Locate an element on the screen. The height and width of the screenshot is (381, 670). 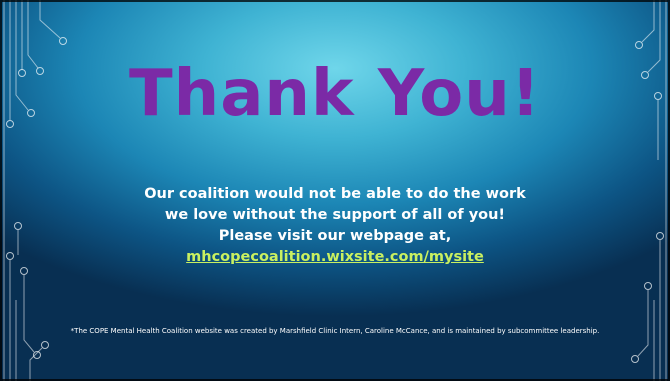
slide-title: Thank You! is located at coordinates (335, 94).